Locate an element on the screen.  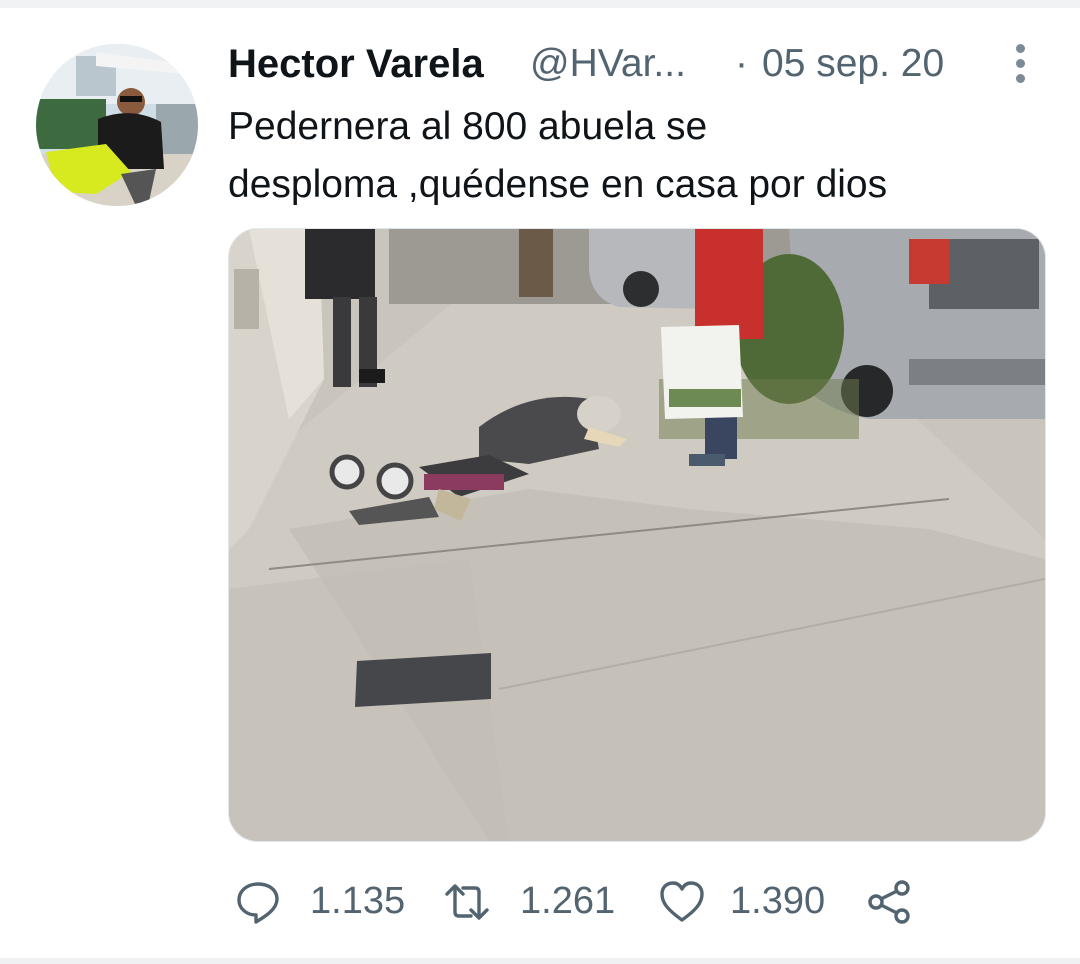
retweet-icon is located at coordinates (467, 902).